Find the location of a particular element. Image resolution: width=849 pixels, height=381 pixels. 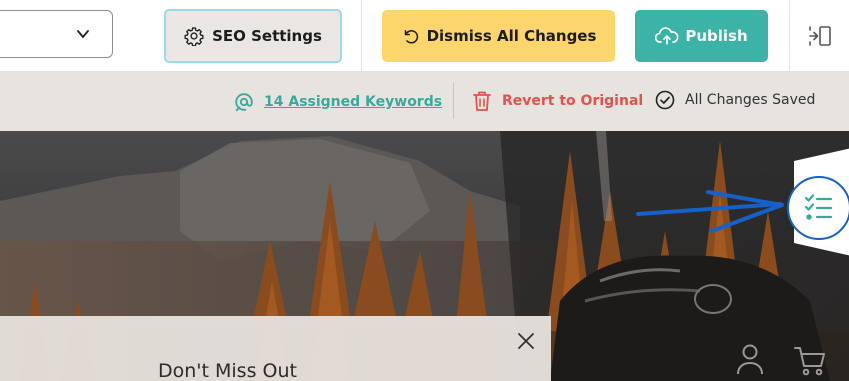

seo-settings-button: SEO Settings is located at coordinates (253, 36).